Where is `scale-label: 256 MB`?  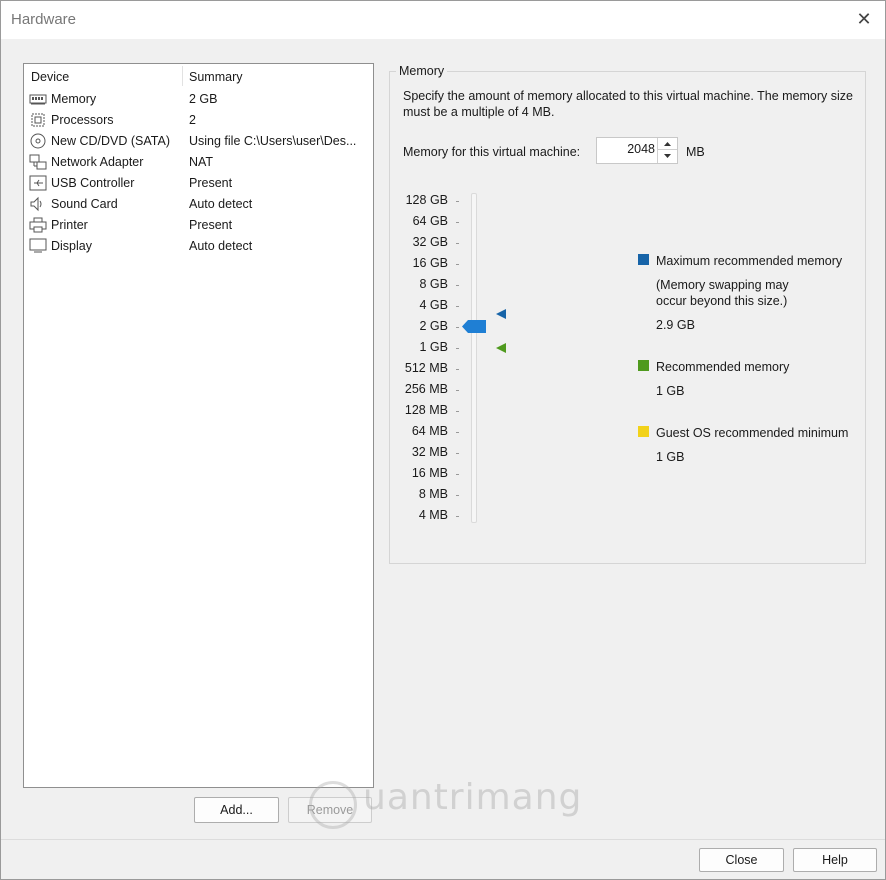 scale-label: 256 MB is located at coordinates (426, 389).